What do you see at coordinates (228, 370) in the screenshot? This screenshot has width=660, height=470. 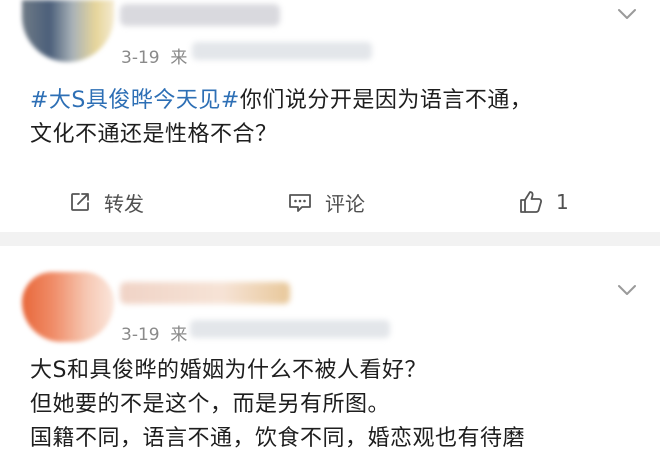 I see `post-text-line: 大S和具俊晔的婚姻为什么不被人看好？` at bounding box center [228, 370].